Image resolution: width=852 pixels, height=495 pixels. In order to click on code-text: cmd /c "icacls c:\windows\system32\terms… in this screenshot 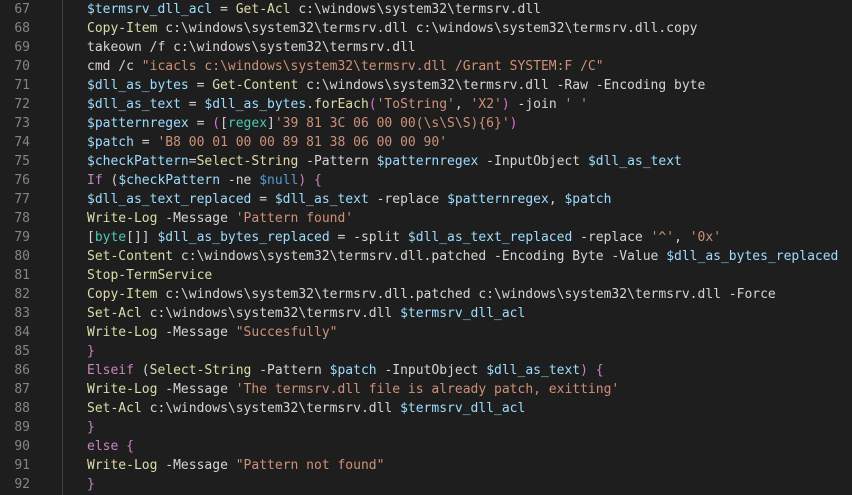, I will do `click(345, 66)`.